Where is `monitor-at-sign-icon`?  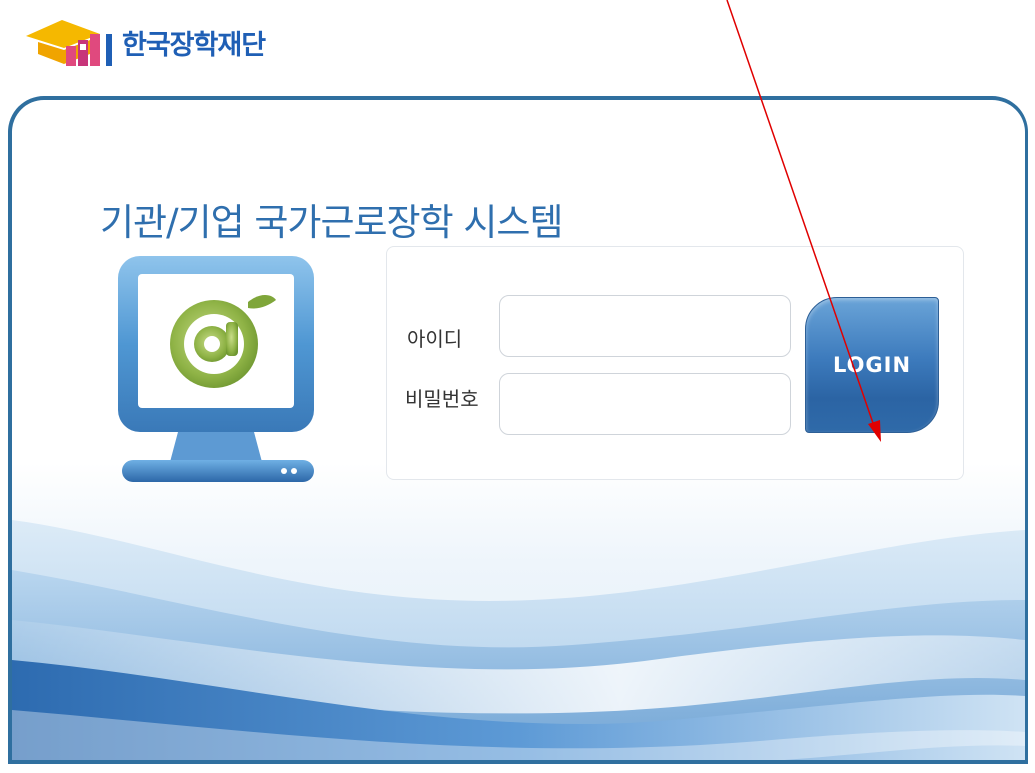 monitor-at-sign-icon is located at coordinates (216, 369).